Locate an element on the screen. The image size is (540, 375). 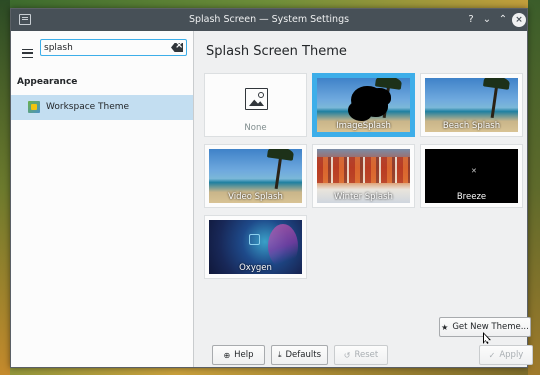
reset-icon: ↺ is located at coordinates (347, 355).